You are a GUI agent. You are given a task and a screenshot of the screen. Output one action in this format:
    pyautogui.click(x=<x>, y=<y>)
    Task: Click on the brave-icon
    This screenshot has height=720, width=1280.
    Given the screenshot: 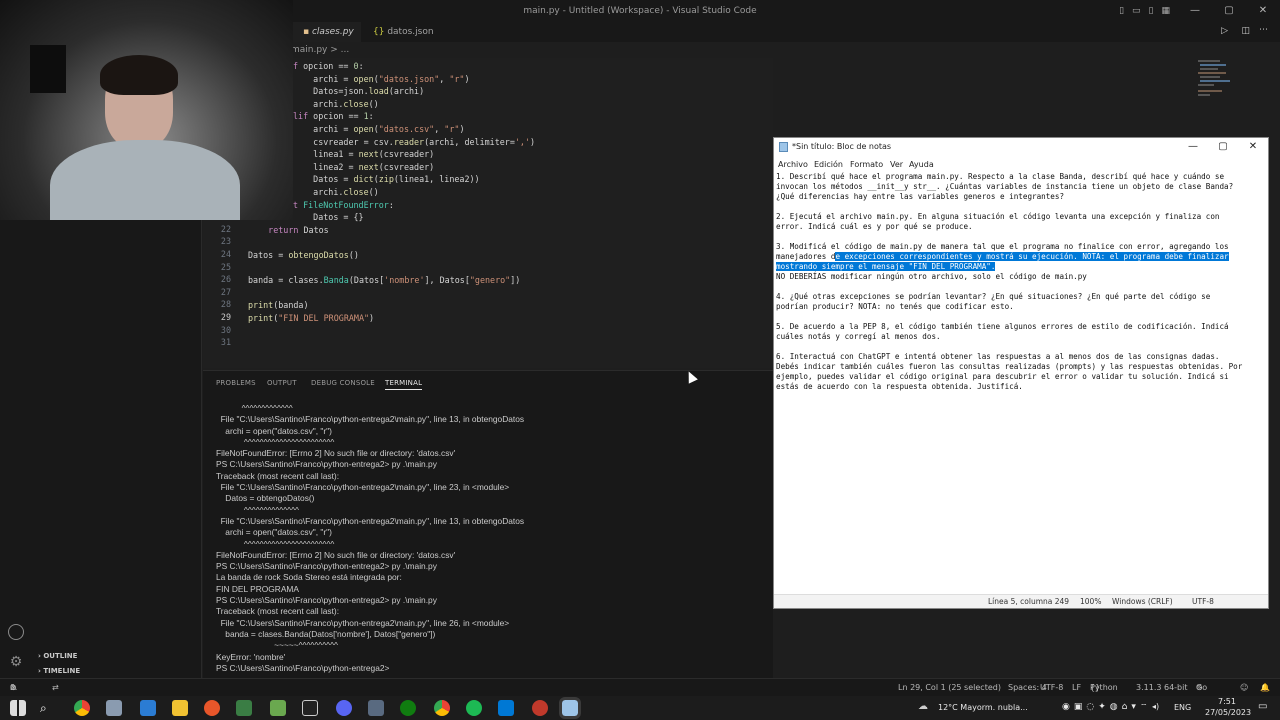 What is the action you would take?
    pyautogui.click(x=212, y=708)
    